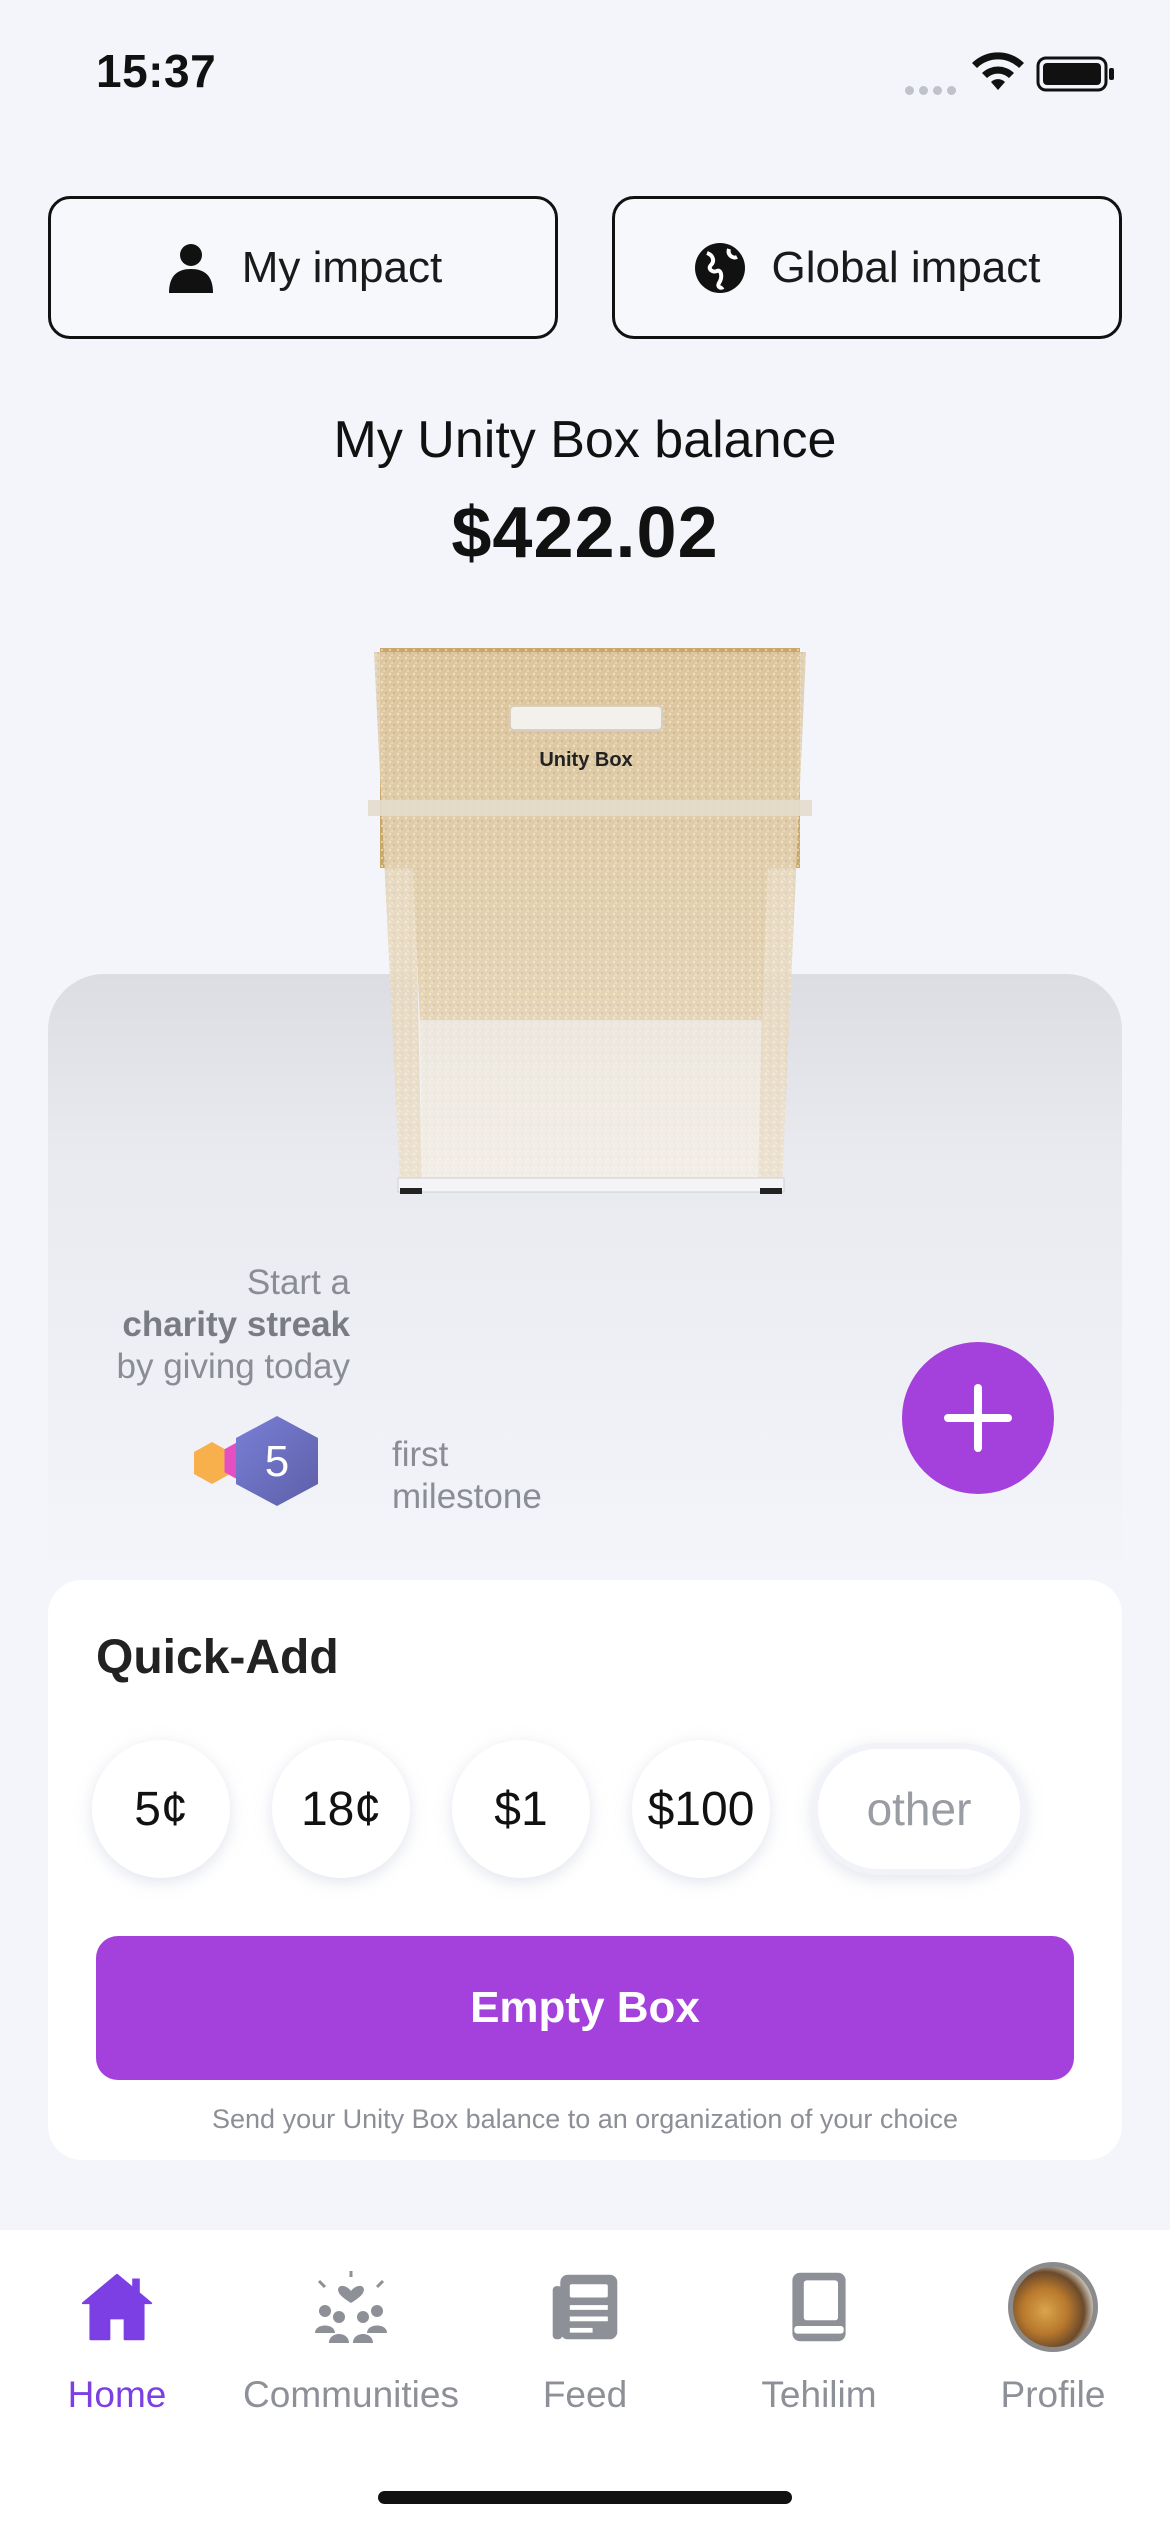 The height and width of the screenshot is (2532, 1170). What do you see at coordinates (341, 1809) in the screenshot?
I see `quick-add-18-cents: 18¢` at bounding box center [341, 1809].